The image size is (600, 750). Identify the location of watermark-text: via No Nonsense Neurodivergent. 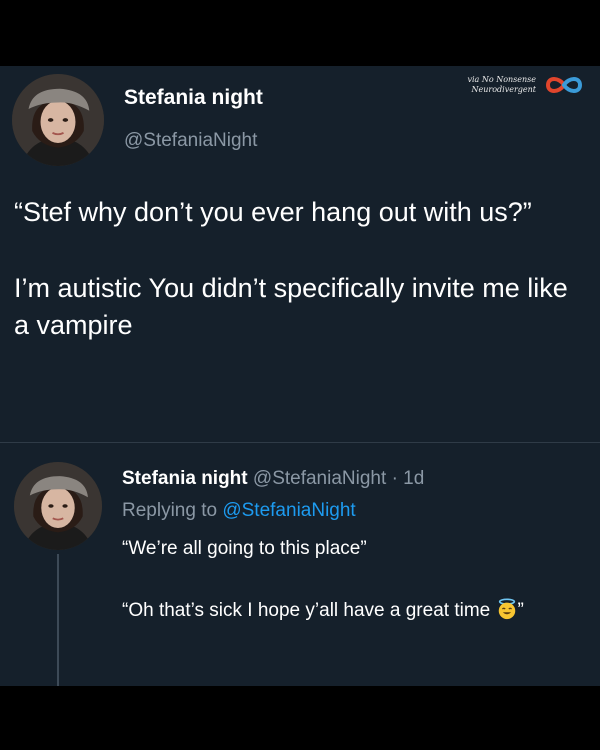
(501, 85).